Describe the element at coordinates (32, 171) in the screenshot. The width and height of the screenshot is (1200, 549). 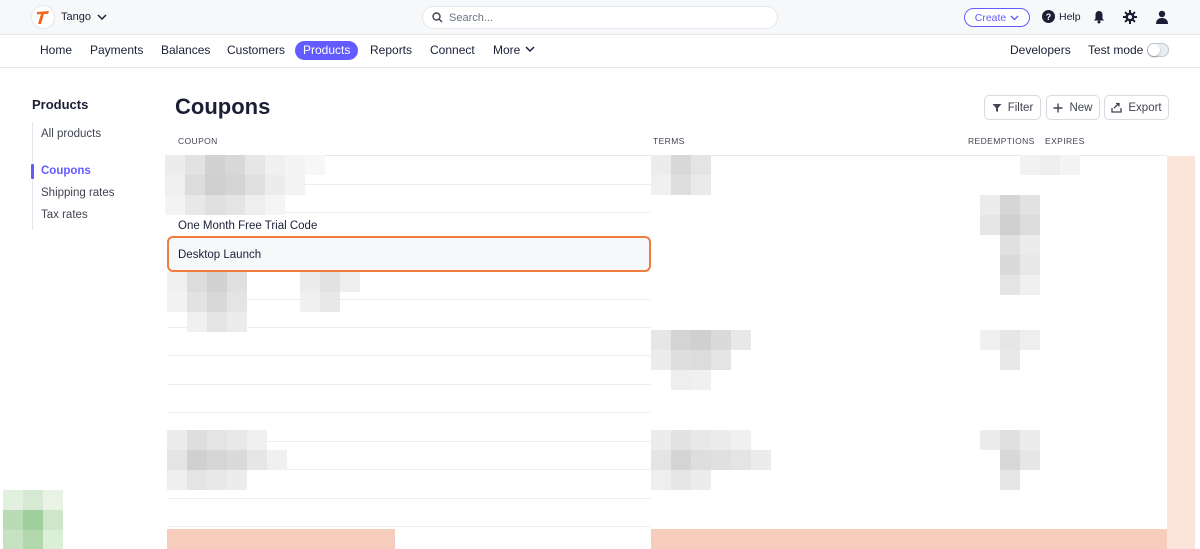
I see `sidebar-active-indicator` at that location.